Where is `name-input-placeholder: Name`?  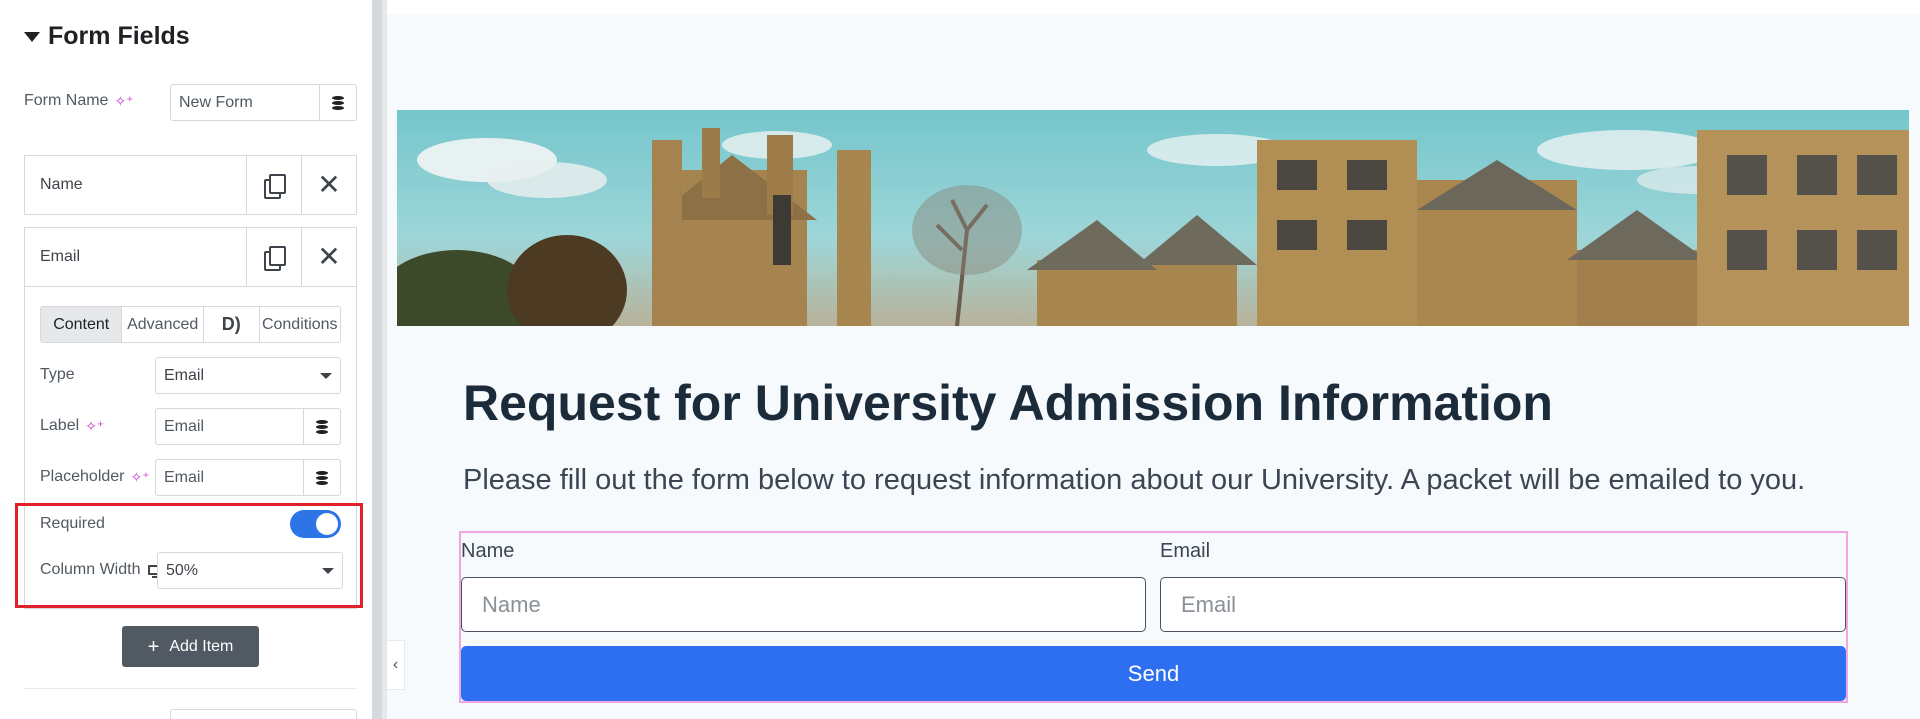
name-input-placeholder: Name is located at coordinates (511, 604).